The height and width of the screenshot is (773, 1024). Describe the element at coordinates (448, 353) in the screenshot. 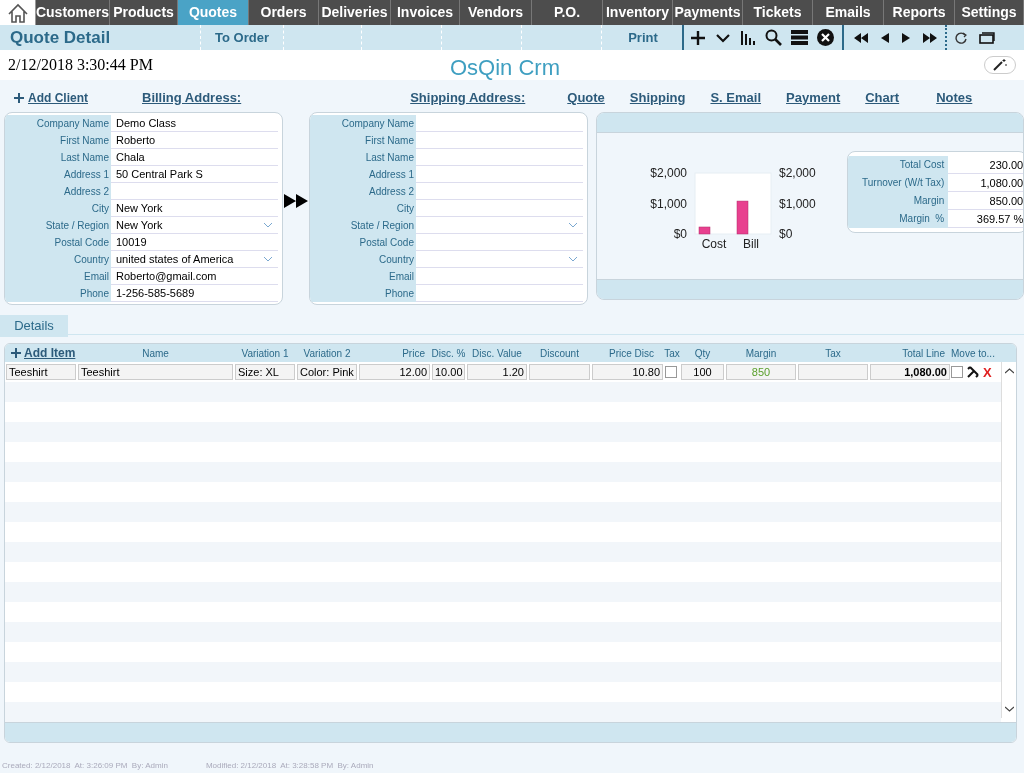

I see `column-header: Disc. %` at that location.